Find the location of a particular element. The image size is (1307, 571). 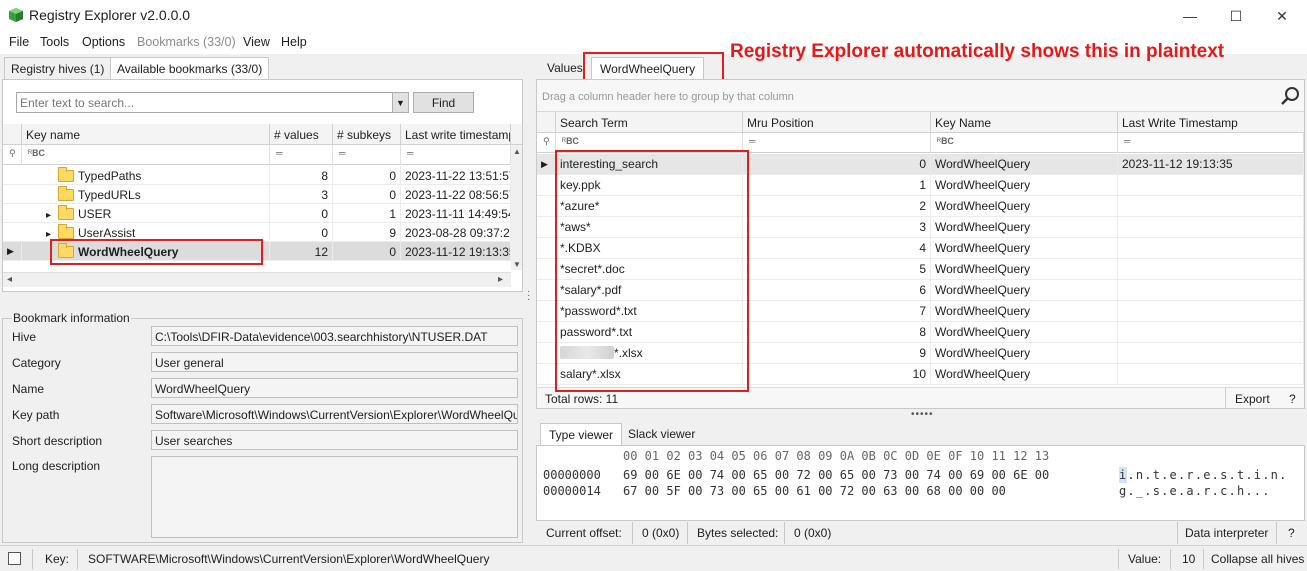

search-dropdown-button: ▼ is located at coordinates (400, 102).